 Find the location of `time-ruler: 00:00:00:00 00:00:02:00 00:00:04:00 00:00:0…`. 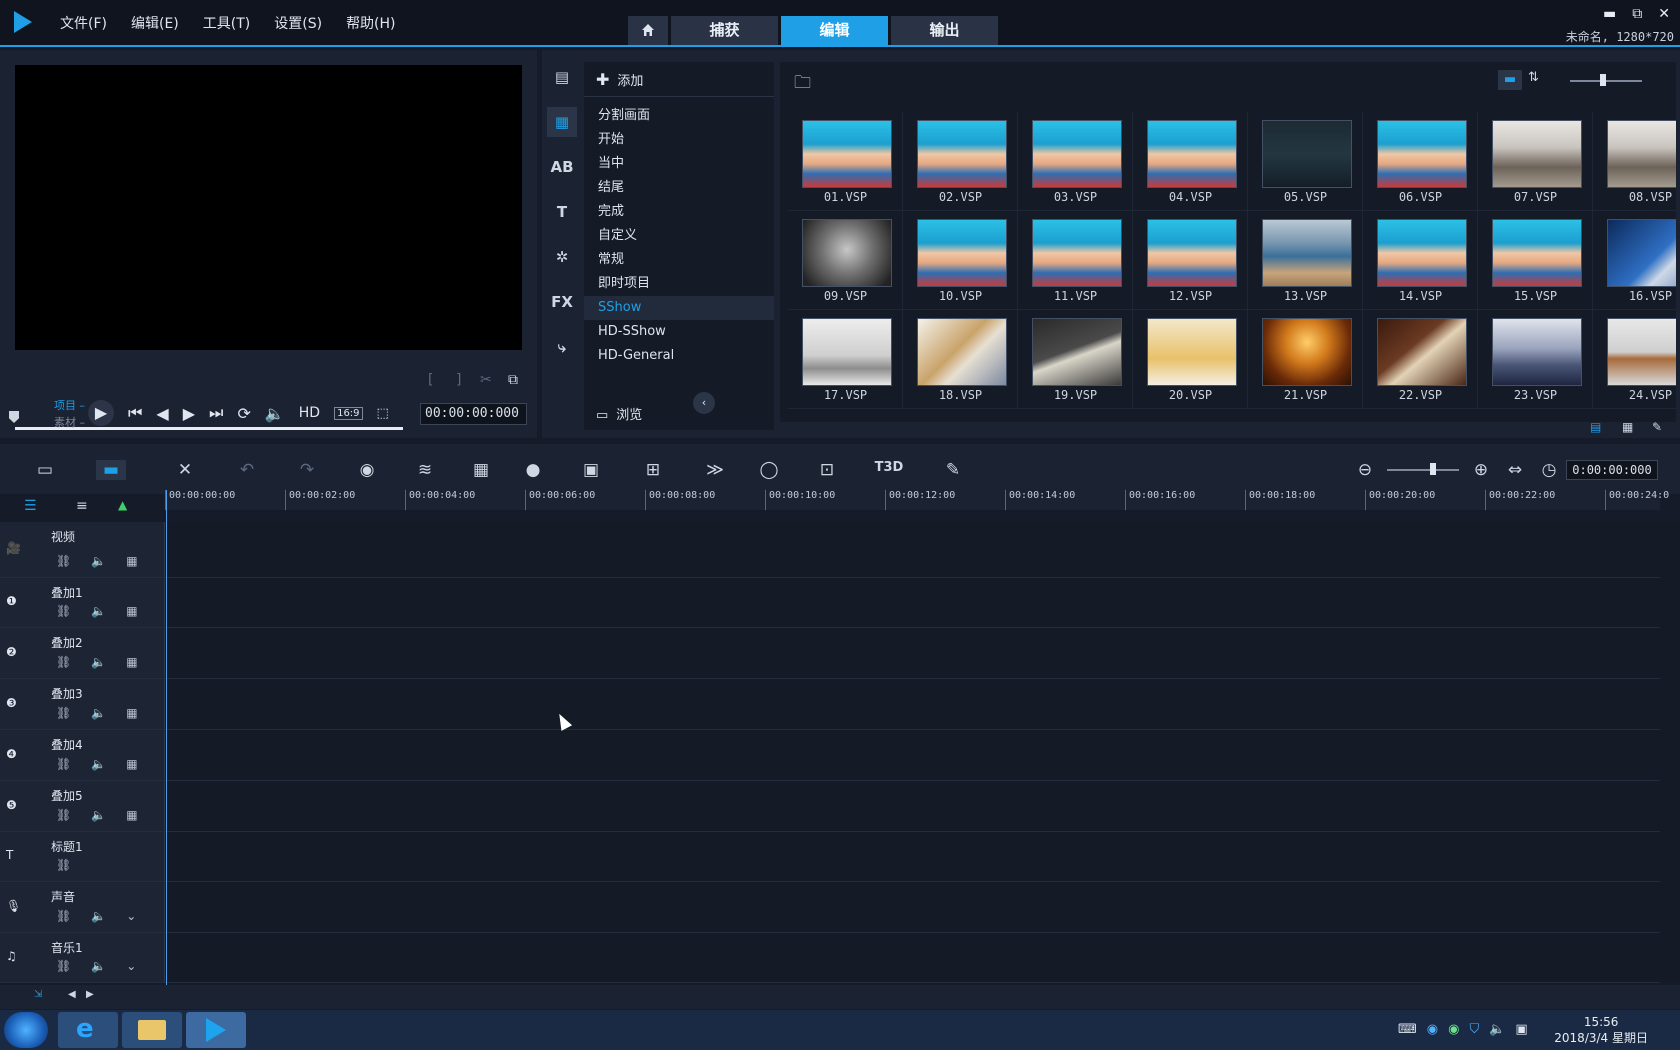

time-ruler: 00:00:00:00 00:00:02:00 00:00:04:00 00:00:0… is located at coordinates (917, 500).